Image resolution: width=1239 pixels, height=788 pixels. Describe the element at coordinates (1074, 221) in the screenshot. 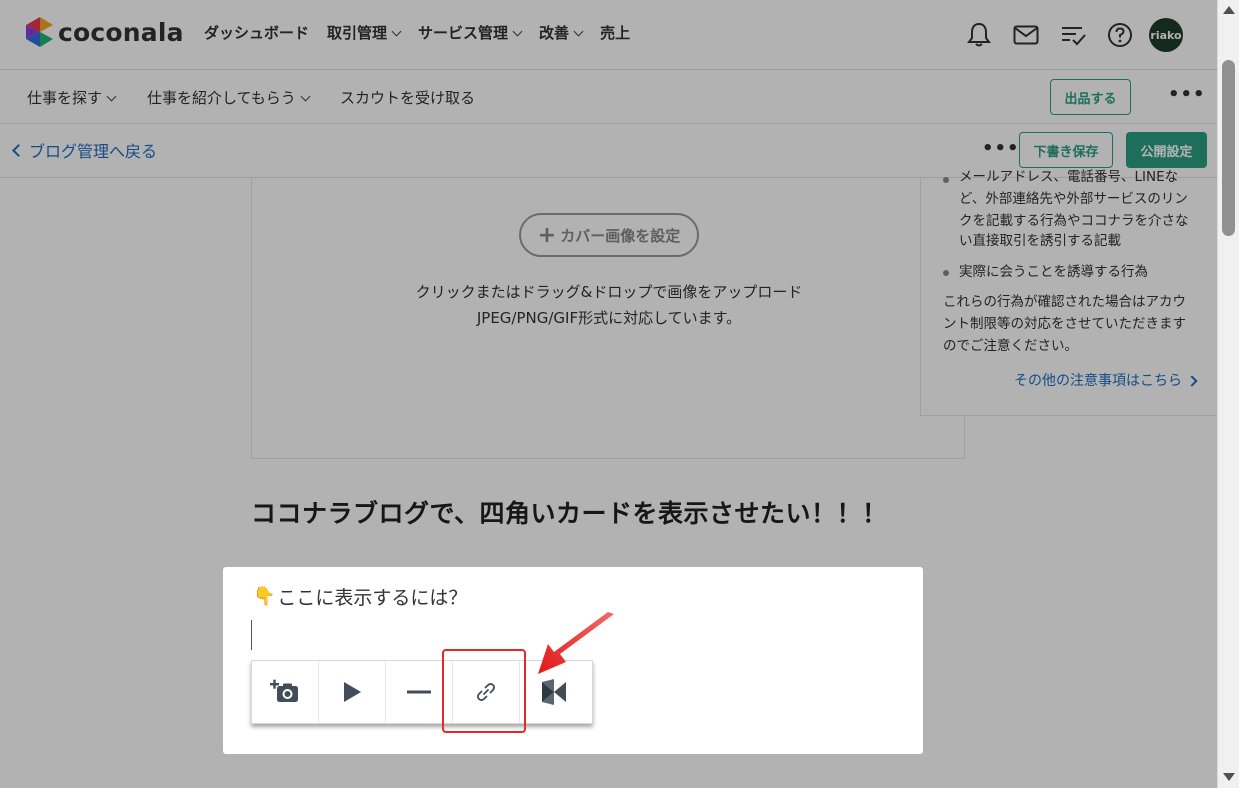

I see `notice-text: クを記載する行為やココナラを介さな` at that location.